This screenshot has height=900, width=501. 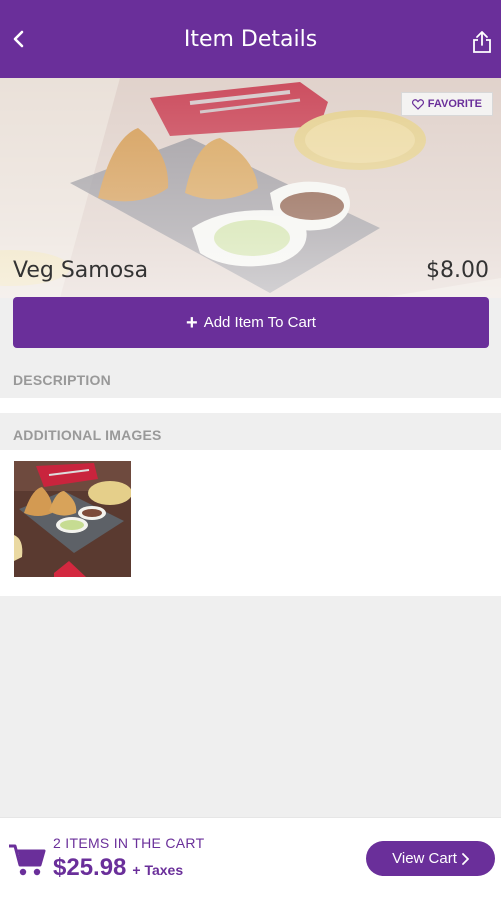 What do you see at coordinates (465, 858) in the screenshot?
I see `chevron-right-icon` at bounding box center [465, 858].